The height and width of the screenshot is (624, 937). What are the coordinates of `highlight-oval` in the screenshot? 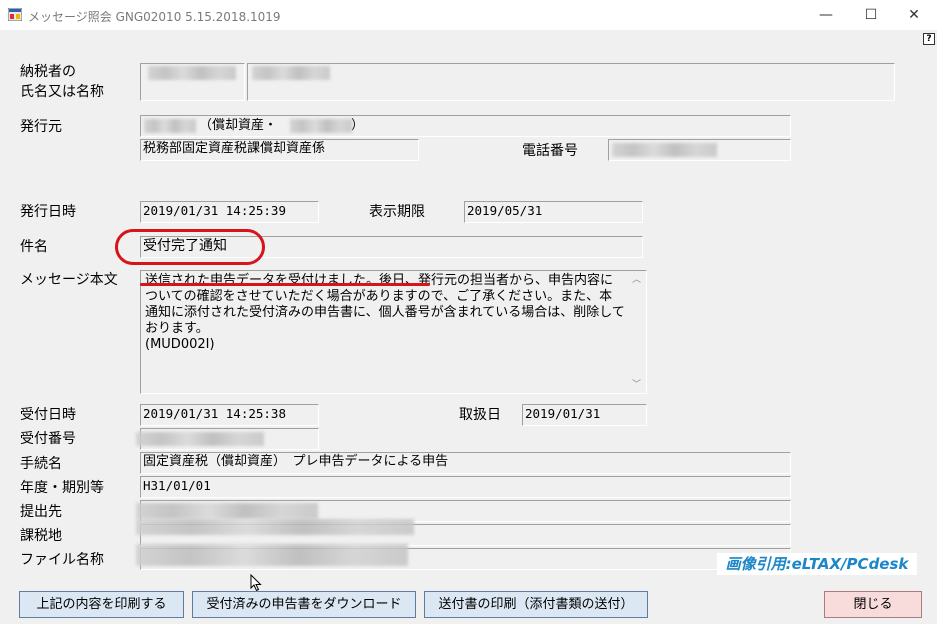 It's located at (190, 247).